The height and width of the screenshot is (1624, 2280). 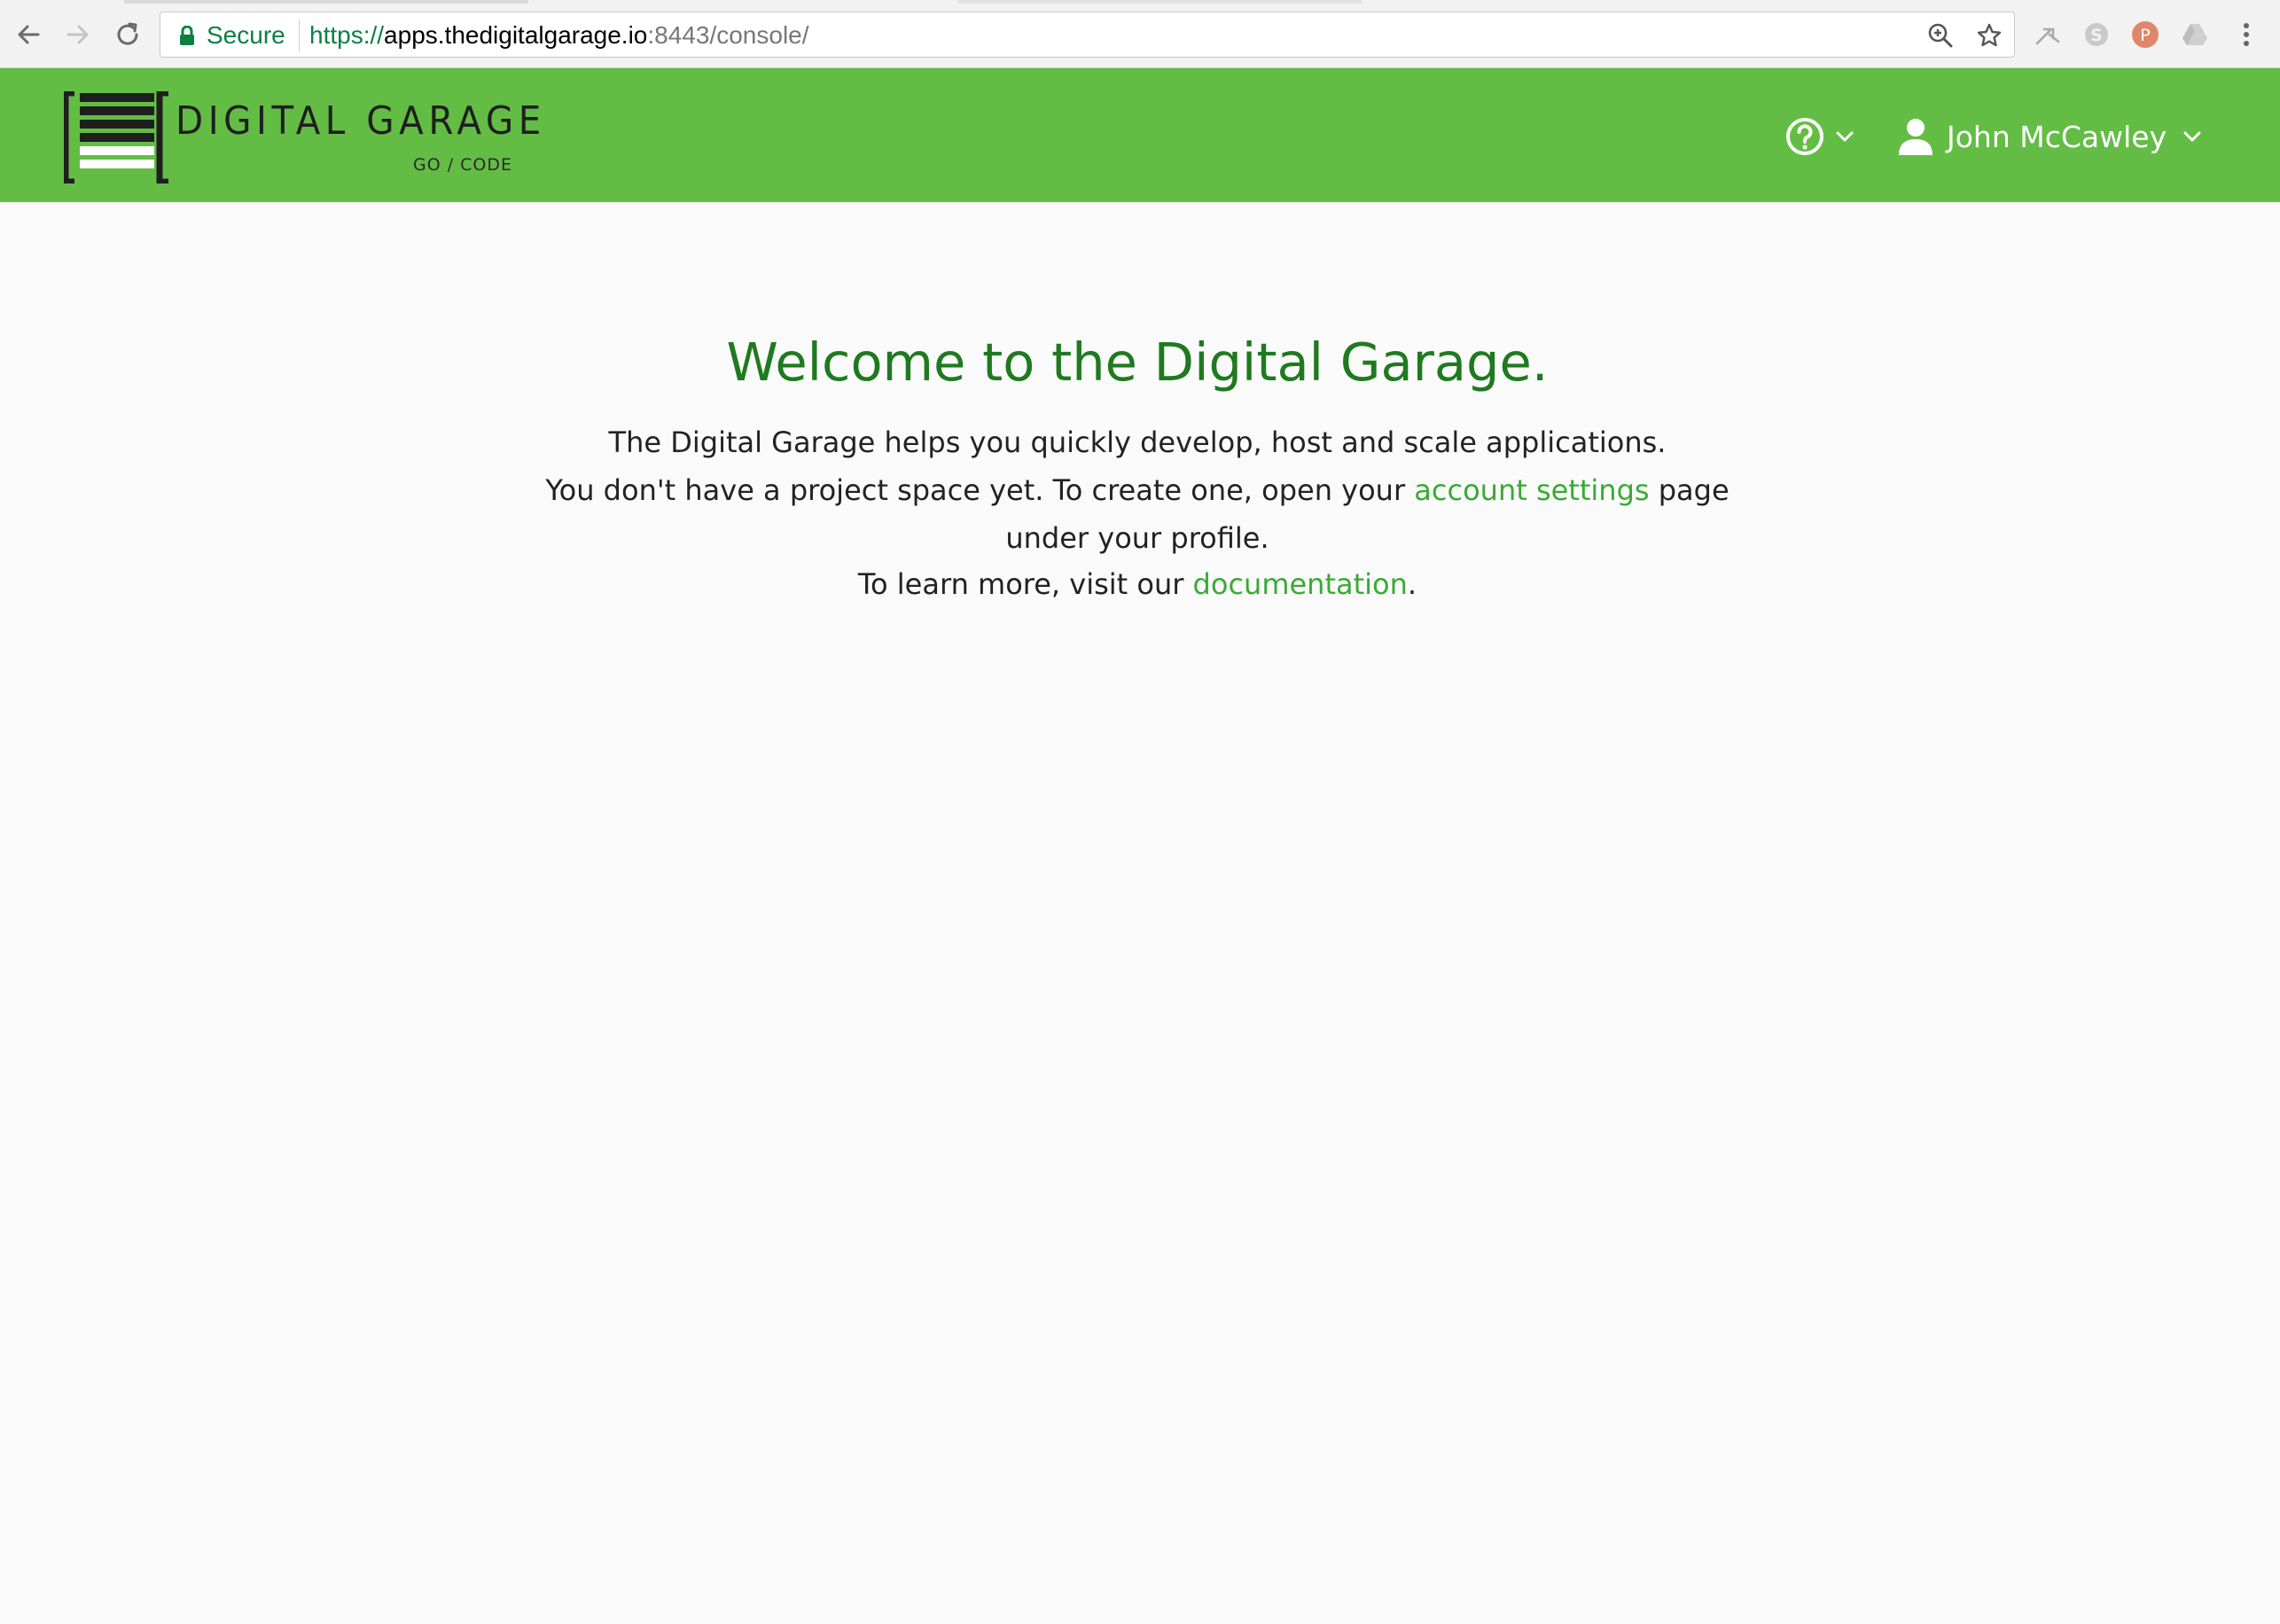 What do you see at coordinates (516, 35) in the screenshot?
I see `url-host: apps.thedigitalgarage.io` at bounding box center [516, 35].